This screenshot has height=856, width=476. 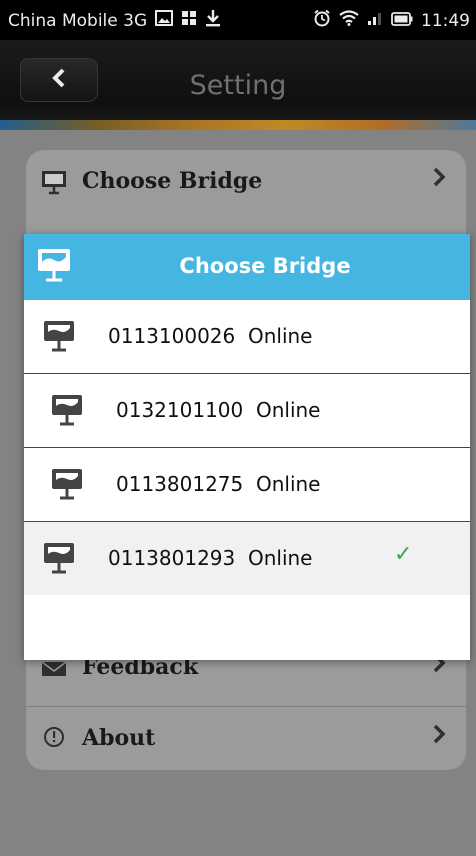 What do you see at coordinates (180, 484) in the screenshot?
I see `bridge-id: 0113801275` at bounding box center [180, 484].